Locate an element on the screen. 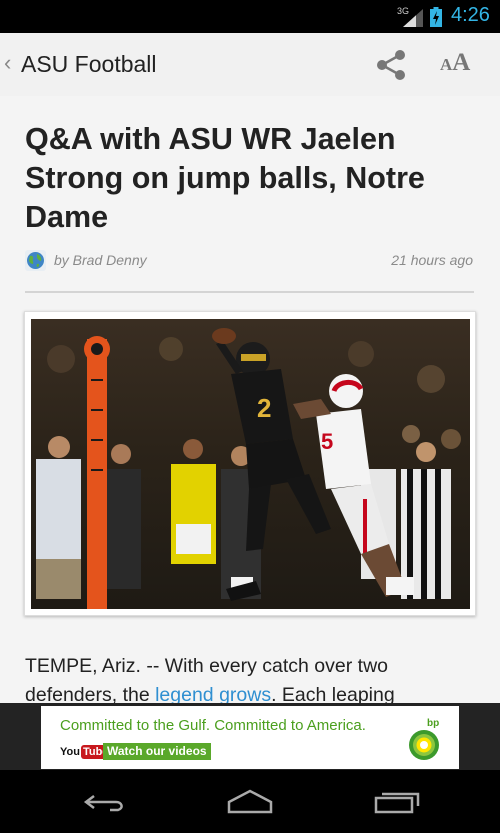  share-icon is located at coordinates (391, 65).